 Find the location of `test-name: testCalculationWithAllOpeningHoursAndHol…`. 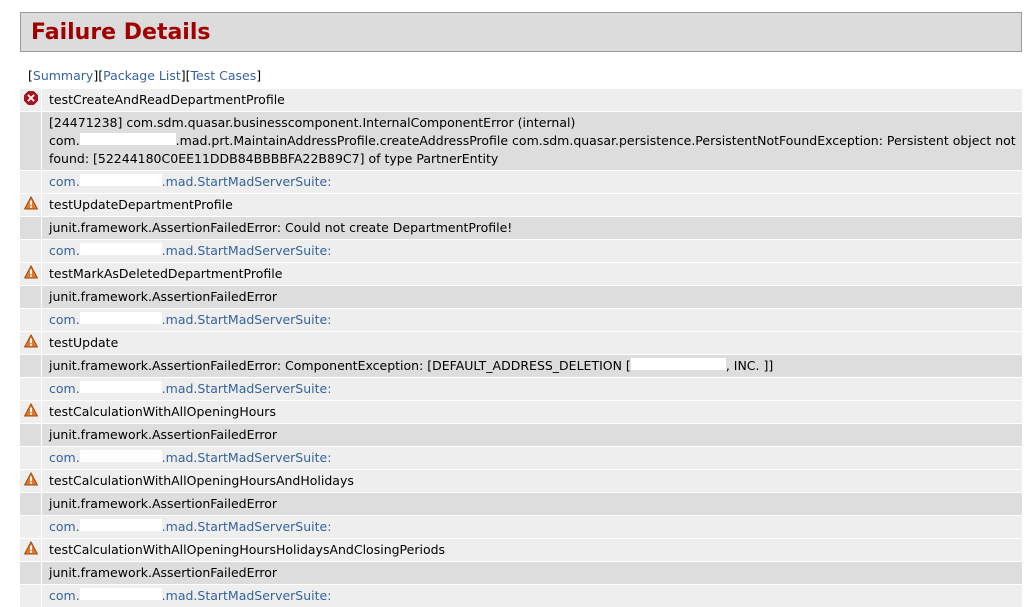

test-name: testCalculationWithAllOpeningHoursAndHol… is located at coordinates (201, 480).